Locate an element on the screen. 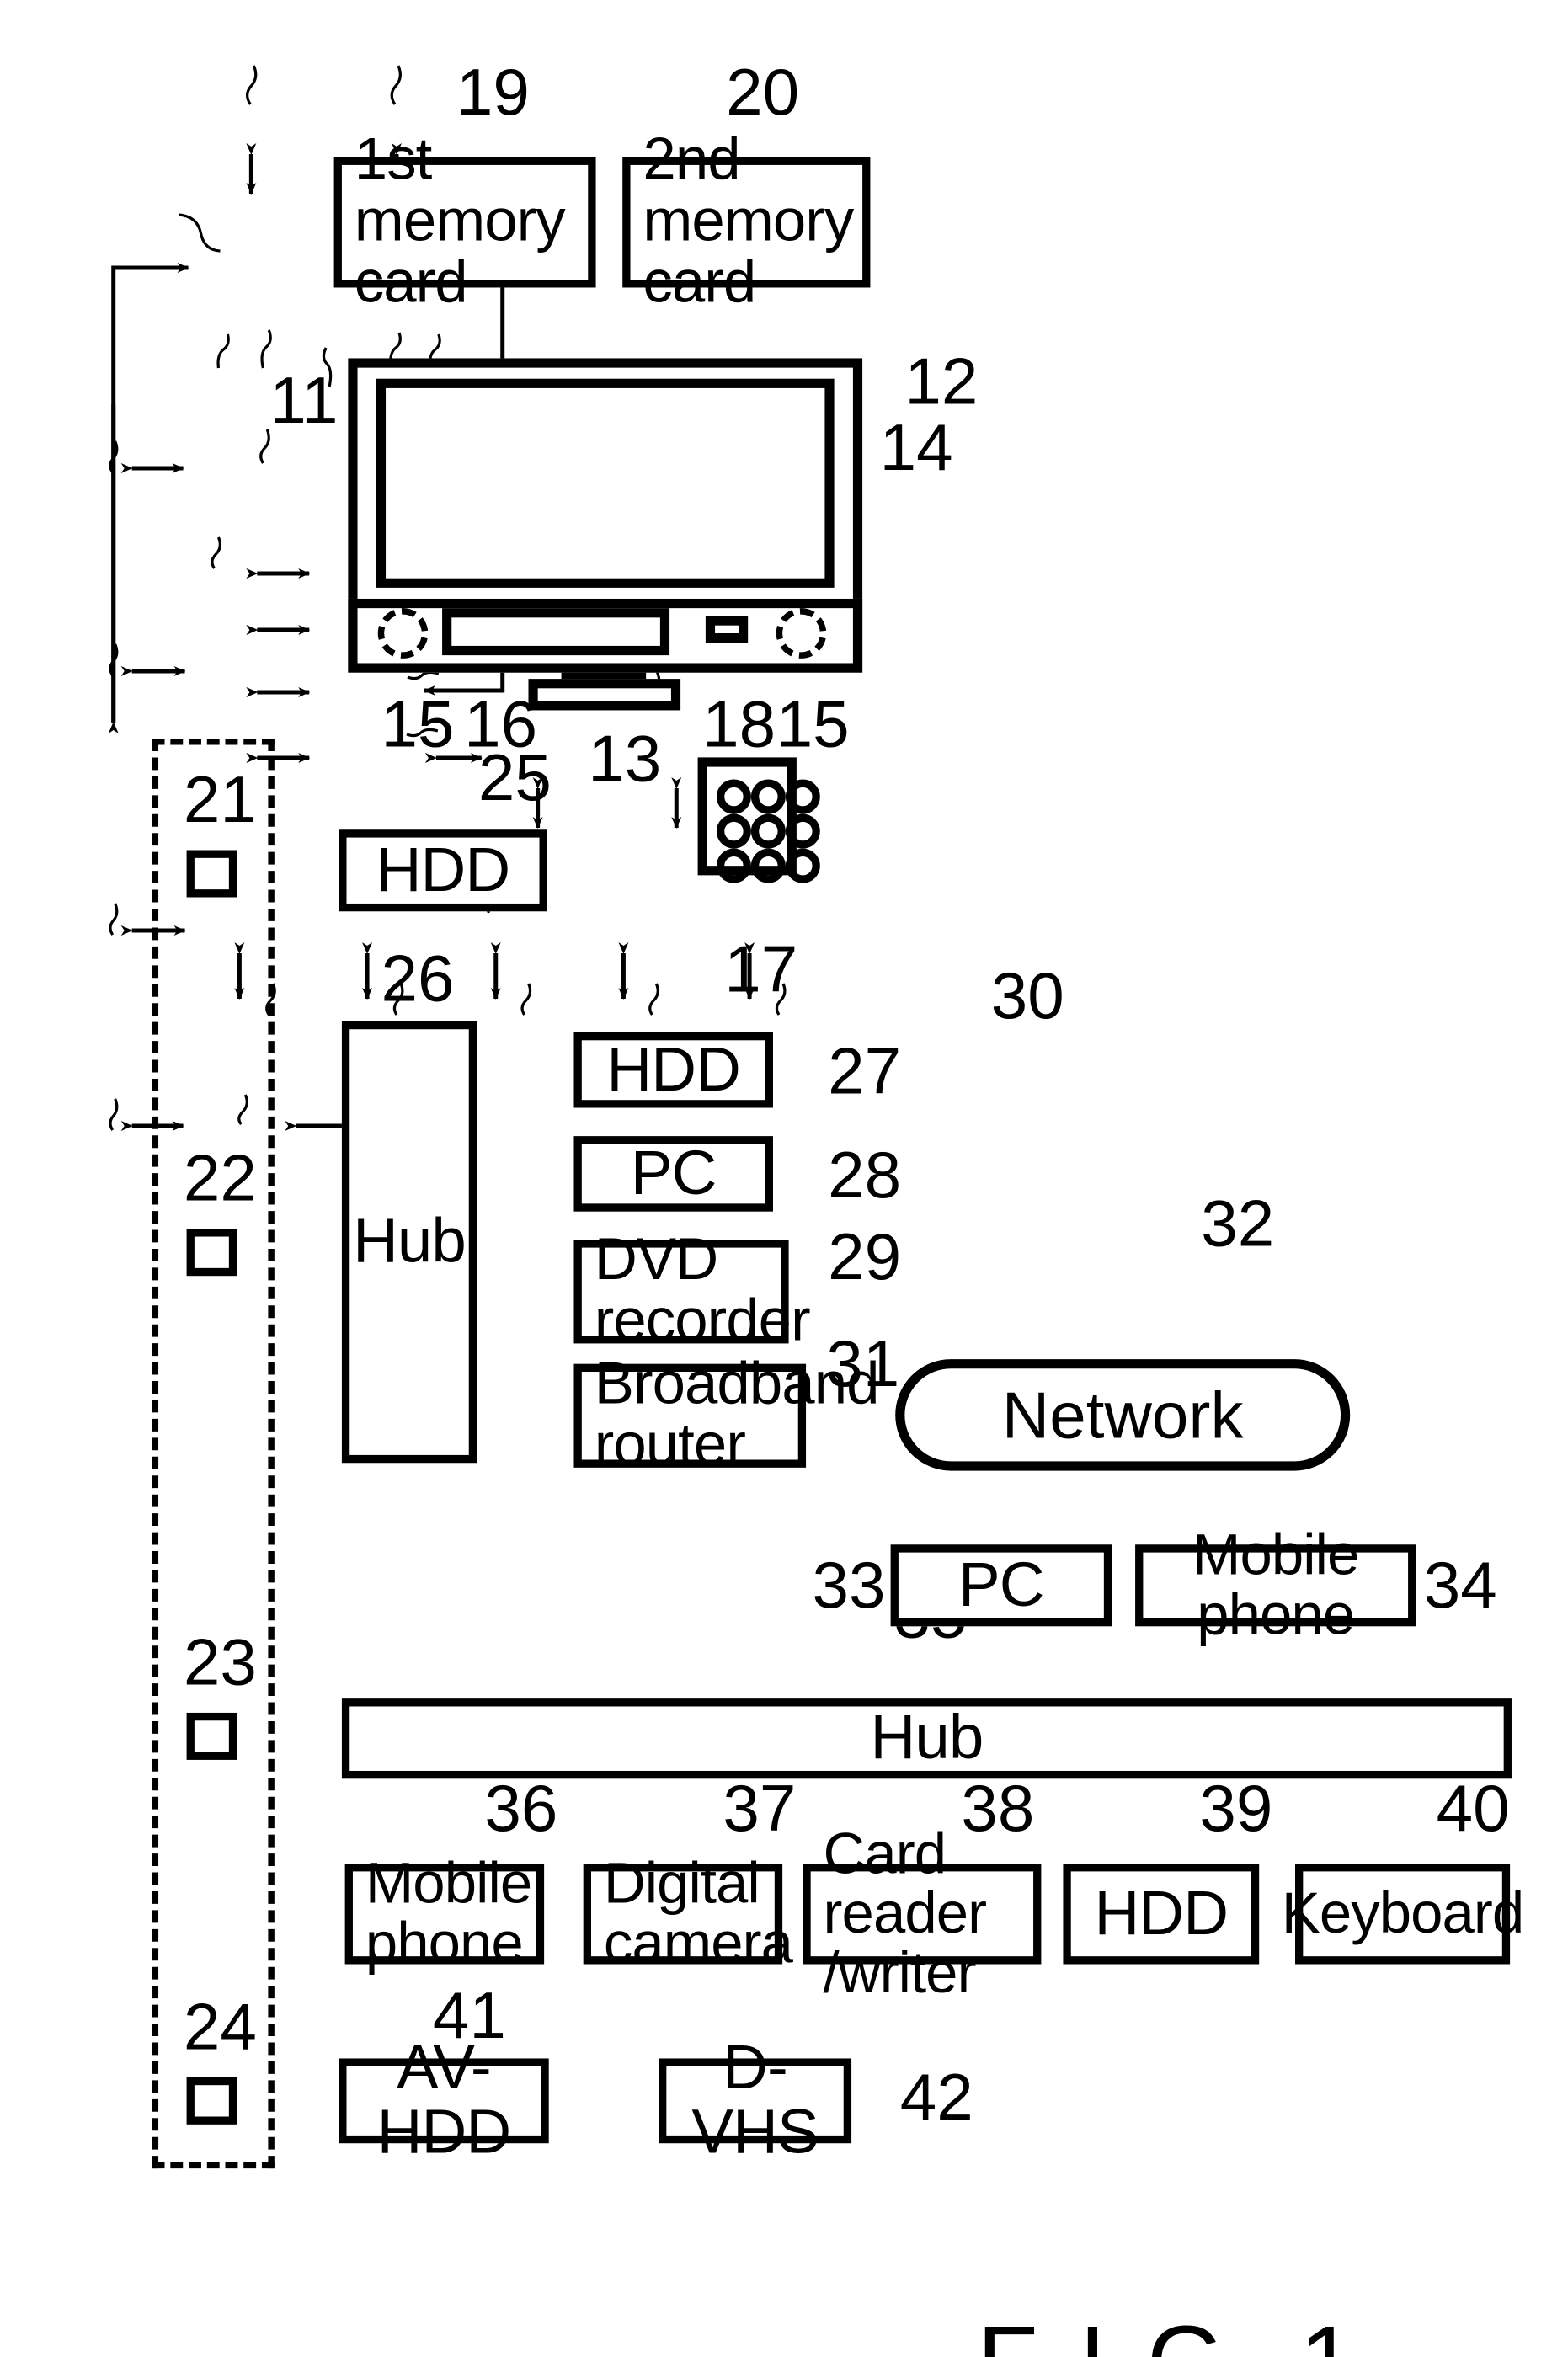 This screenshot has height=2357, width=1568. device-digital-camera-37-label: Digital camera is located at coordinates (698, 1913).